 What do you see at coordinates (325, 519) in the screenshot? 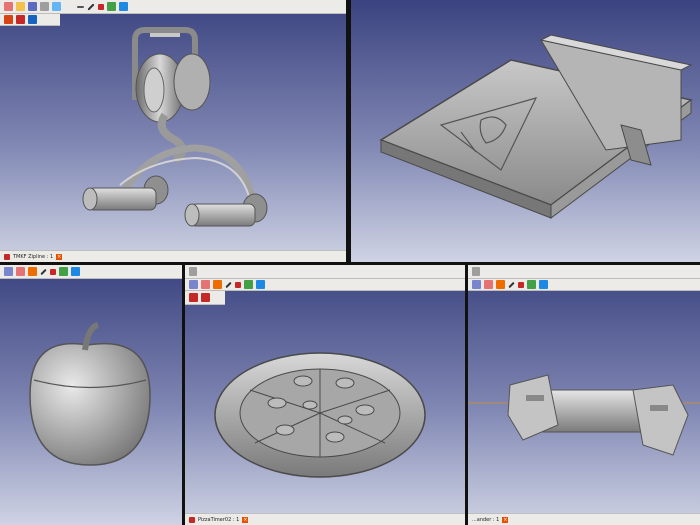
I see `document-tab-bar: PizzaTimer02 : 1 ×` at bounding box center [325, 519].